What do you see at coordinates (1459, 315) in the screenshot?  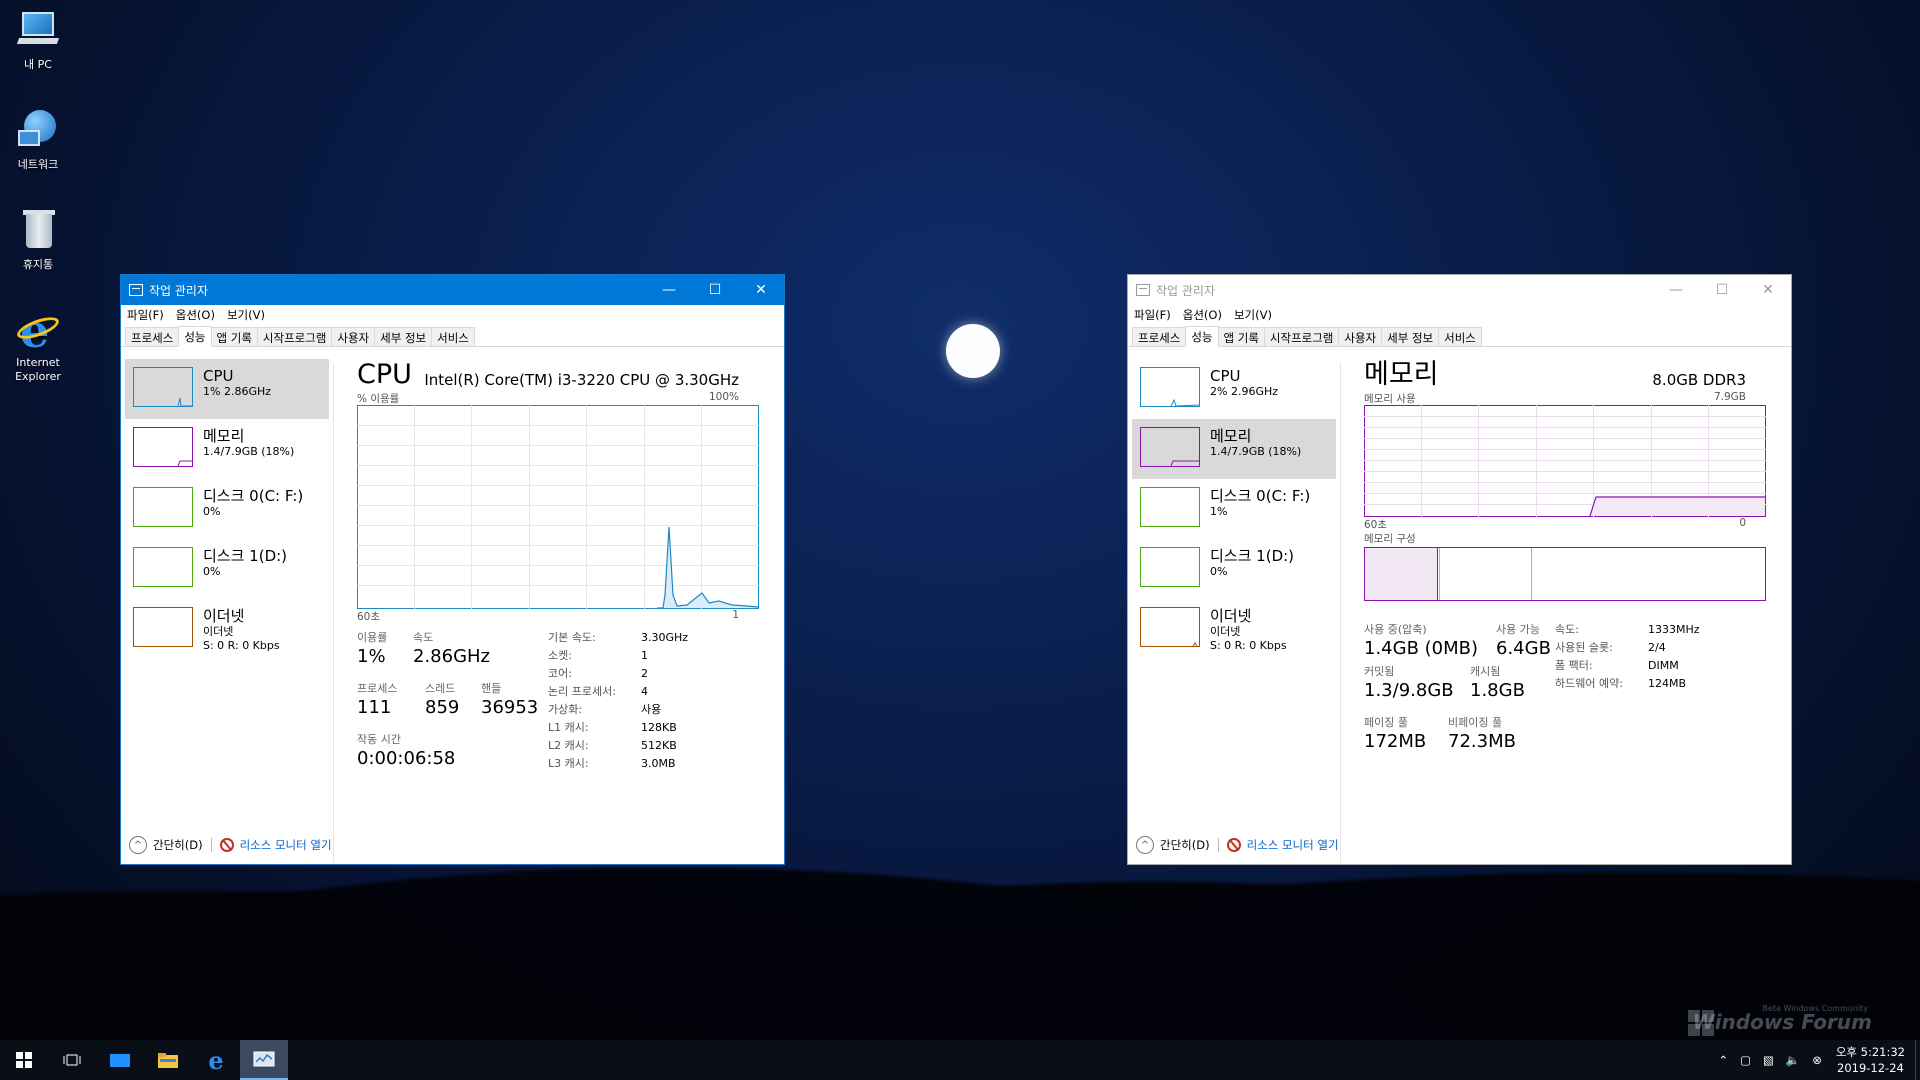 I see `menu-bar: 파일(F) 옵션(O) 보기(V)` at bounding box center [1459, 315].